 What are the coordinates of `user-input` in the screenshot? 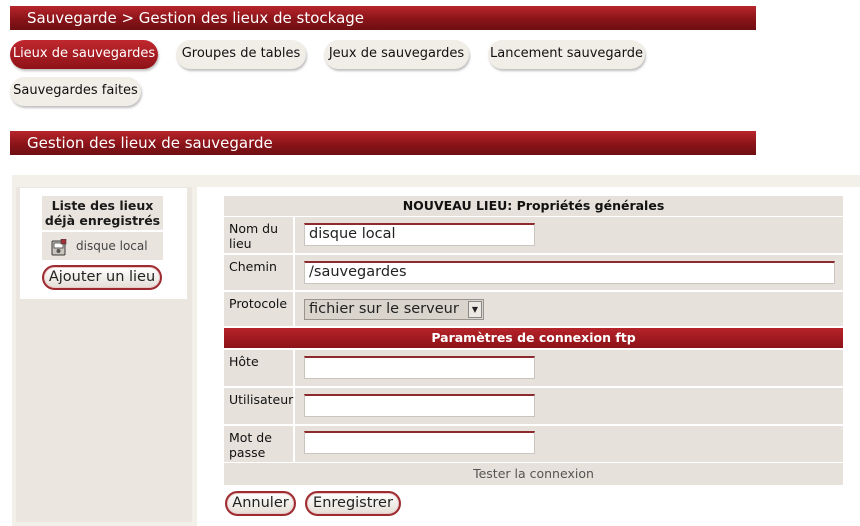 It's located at (419, 405).